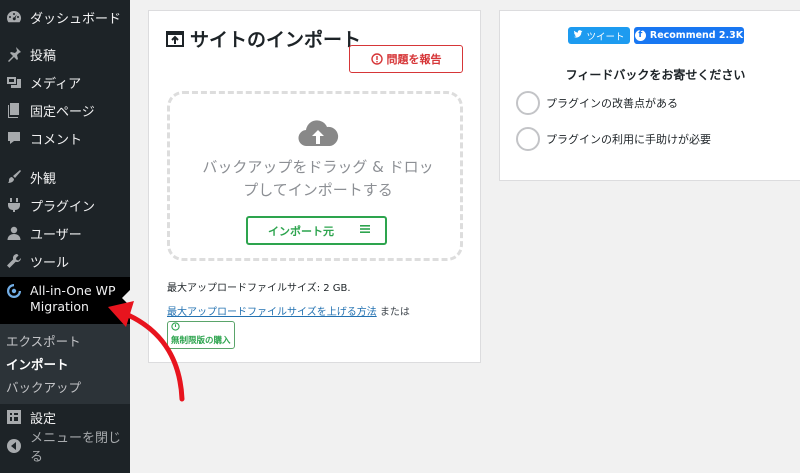 The width and height of the screenshot is (800, 473). I want to click on cloud-upload-icon, so click(318, 134).